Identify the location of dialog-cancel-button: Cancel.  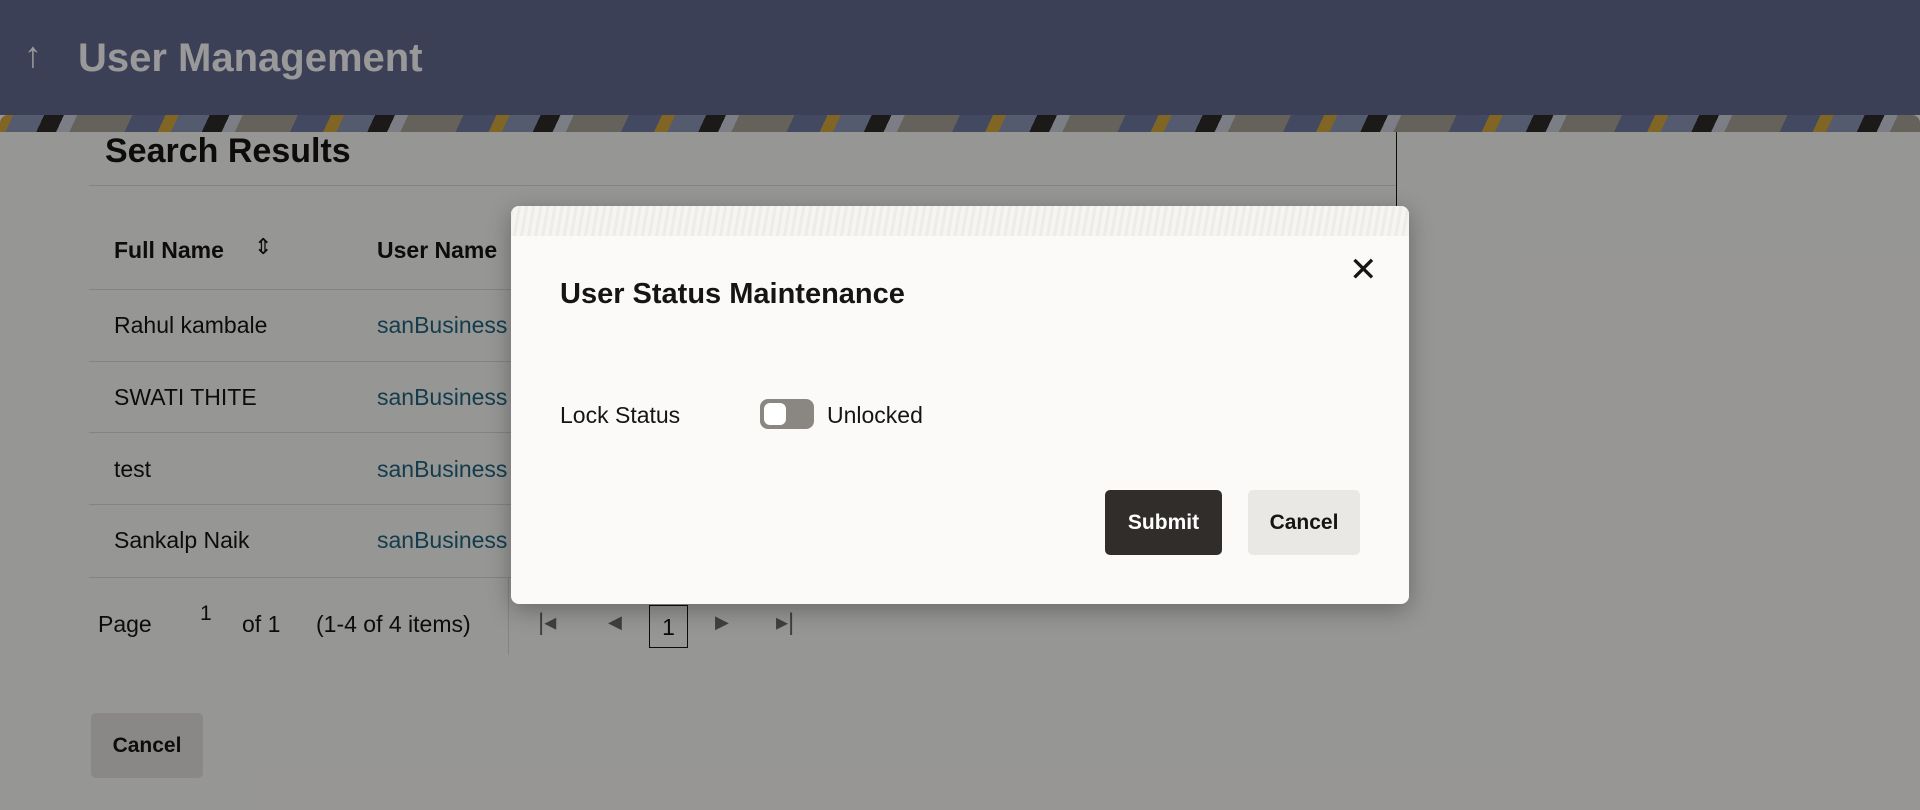
(1304, 522).